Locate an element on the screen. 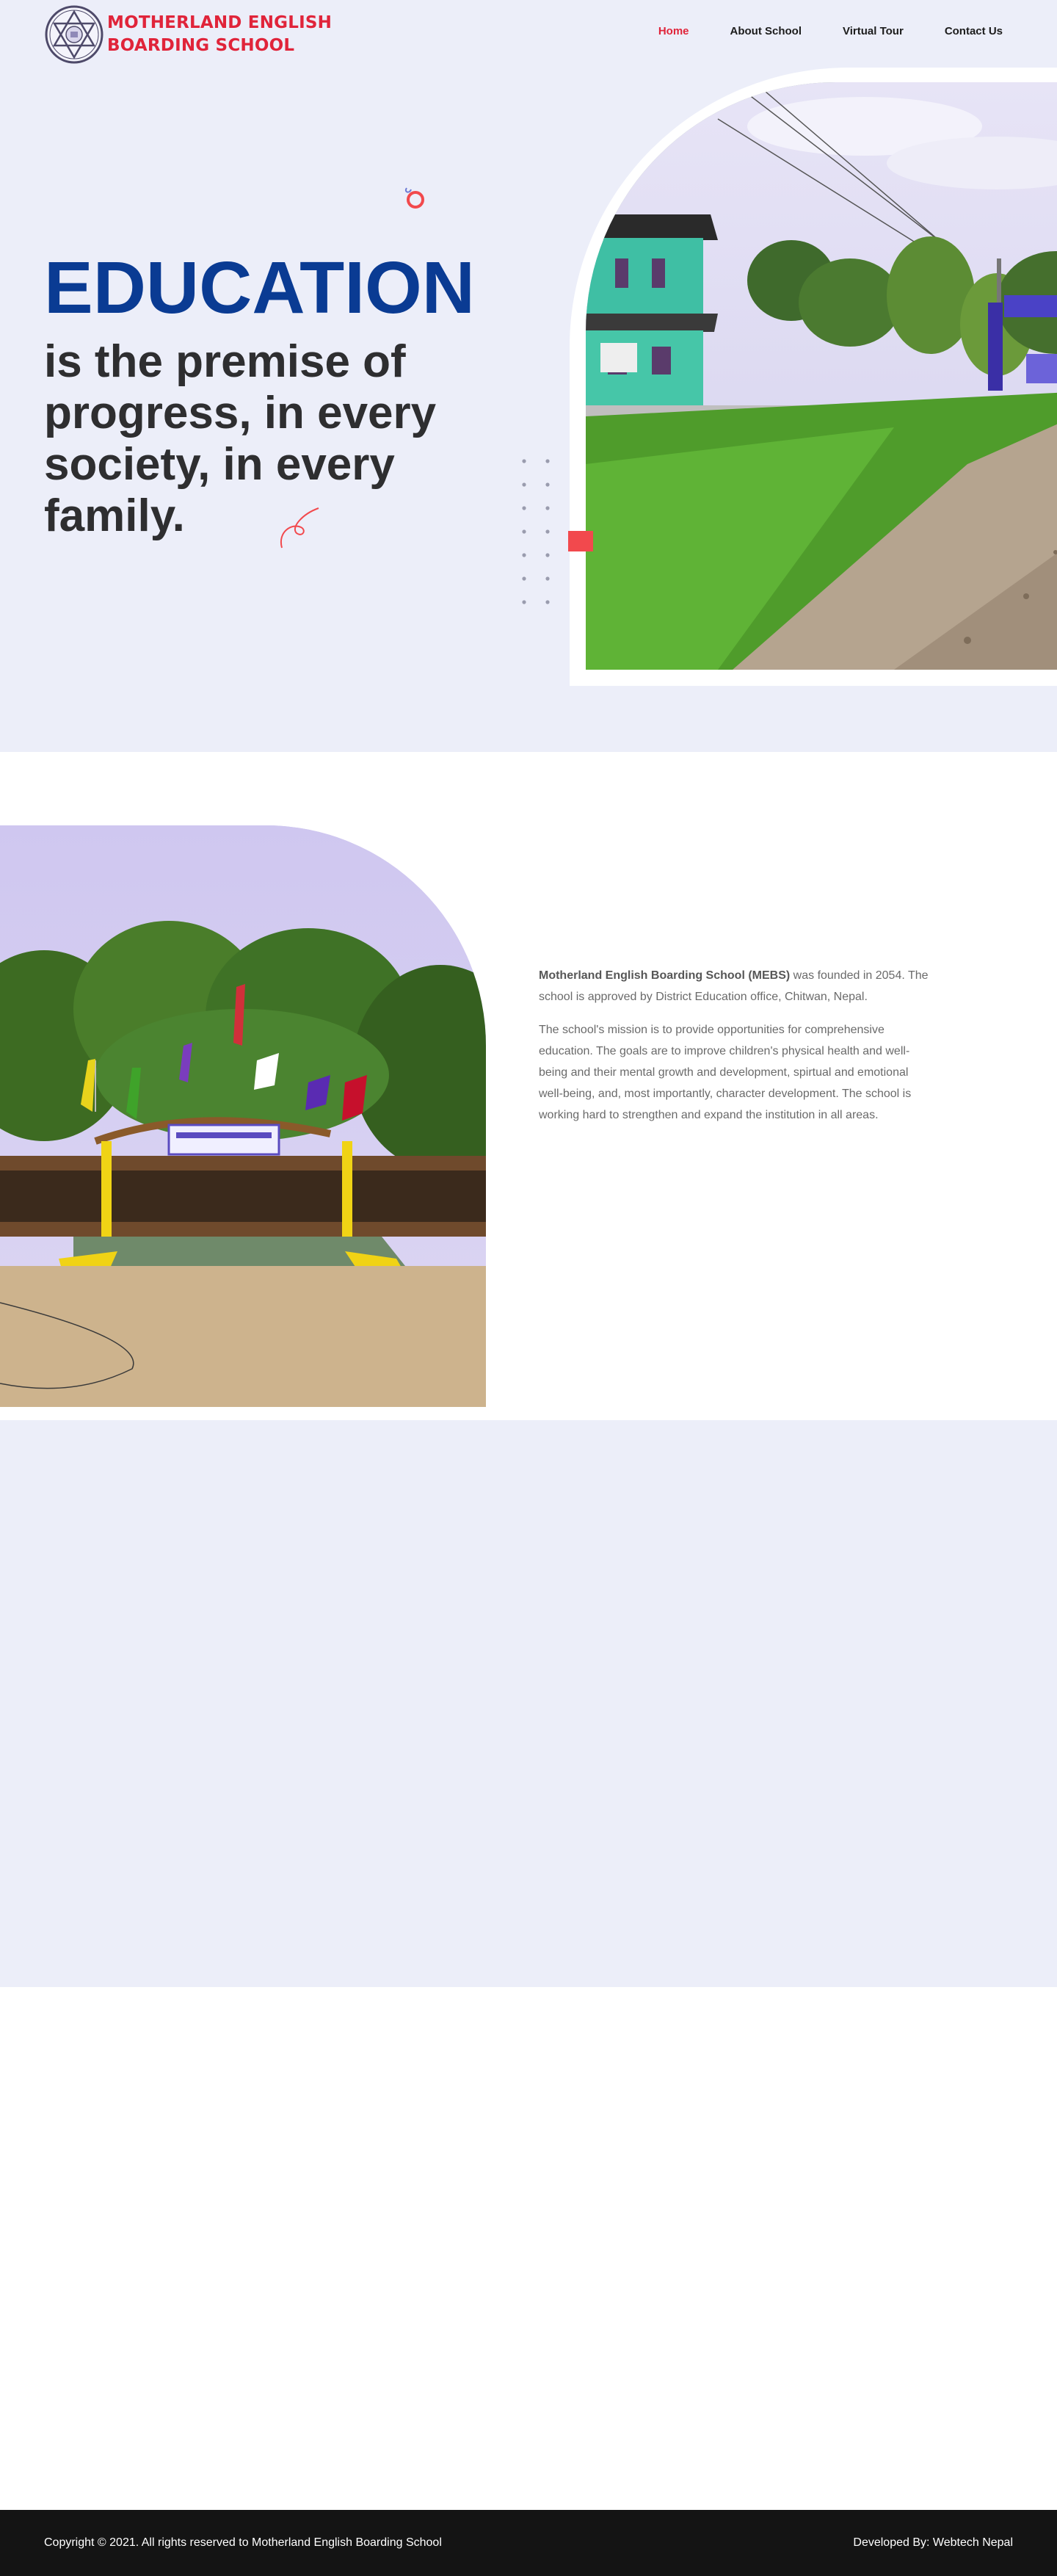  nav-about-school: About School is located at coordinates (766, 31).